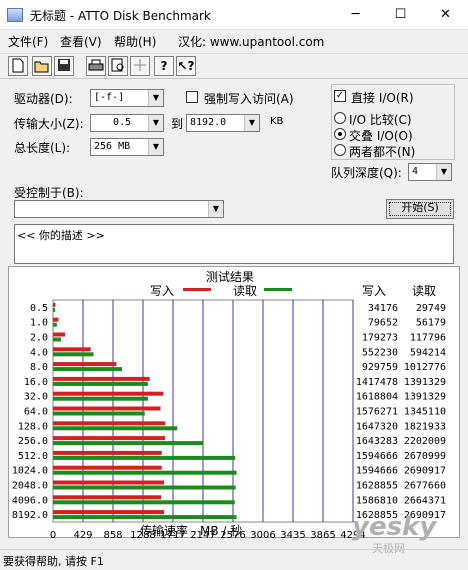  I want to click on write-value: 1576271, so click(377, 412).